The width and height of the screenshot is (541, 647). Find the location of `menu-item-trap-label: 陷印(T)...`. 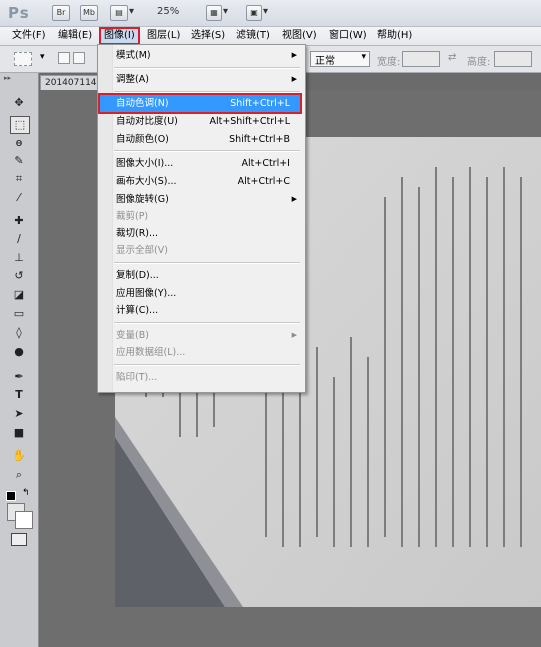

menu-item-trap-label: 陷印(T)... is located at coordinates (137, 377).